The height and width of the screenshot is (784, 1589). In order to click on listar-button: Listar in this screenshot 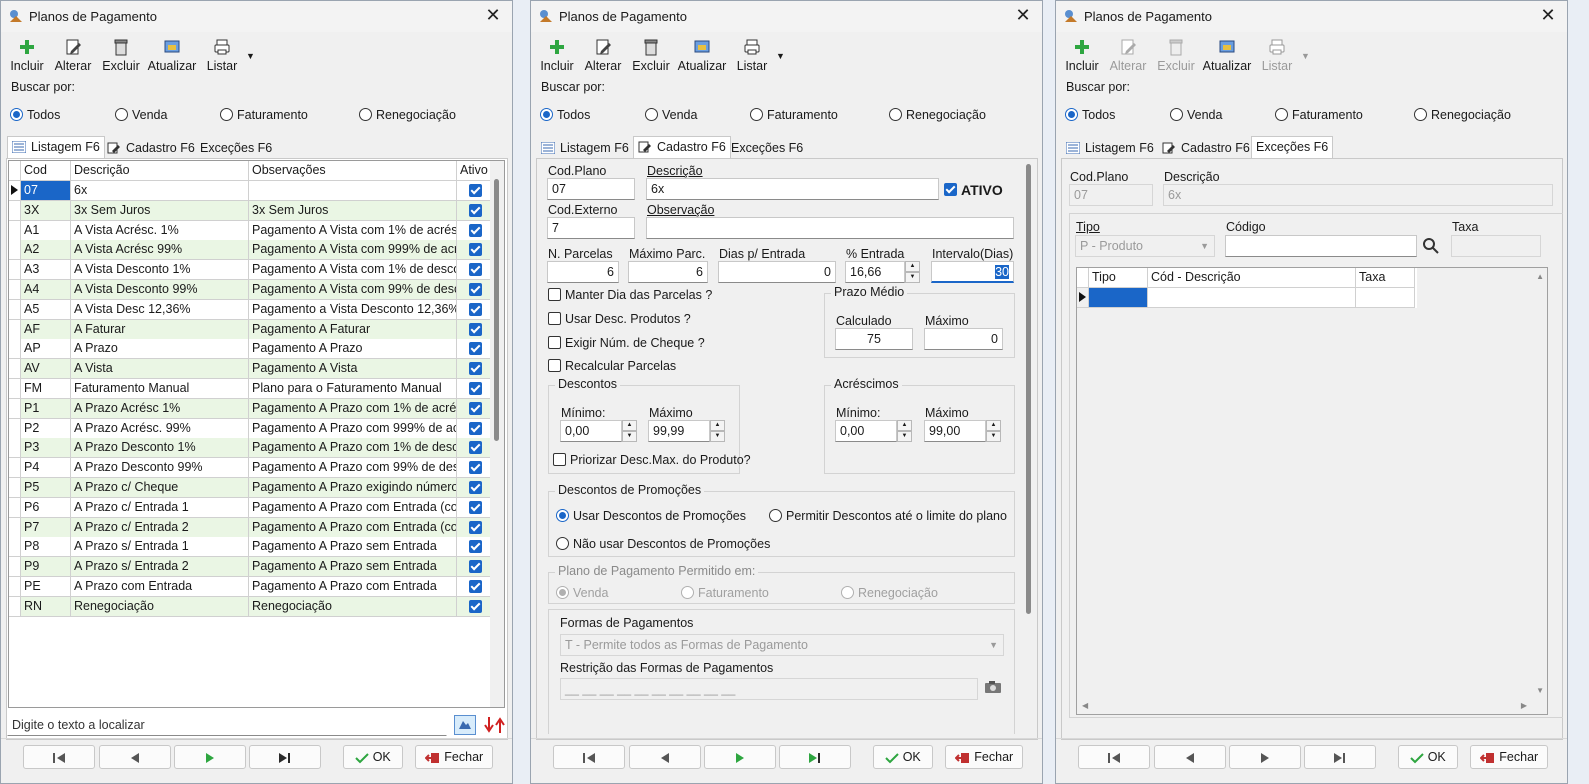, I will do `click(752, 55)`.